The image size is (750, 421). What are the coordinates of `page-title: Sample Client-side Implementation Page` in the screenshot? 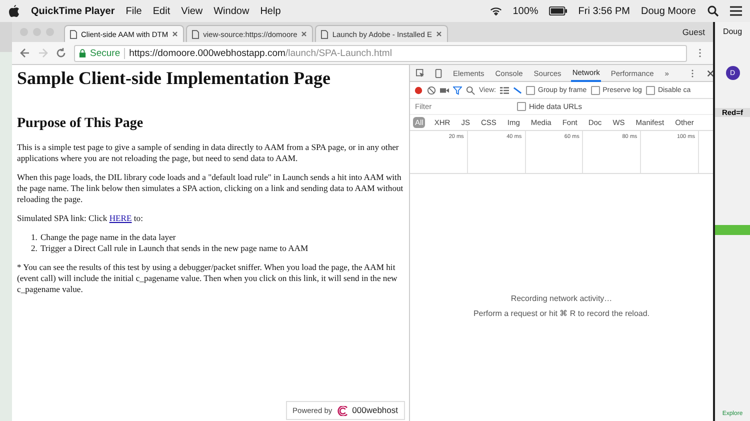 It's located at (174, 78).